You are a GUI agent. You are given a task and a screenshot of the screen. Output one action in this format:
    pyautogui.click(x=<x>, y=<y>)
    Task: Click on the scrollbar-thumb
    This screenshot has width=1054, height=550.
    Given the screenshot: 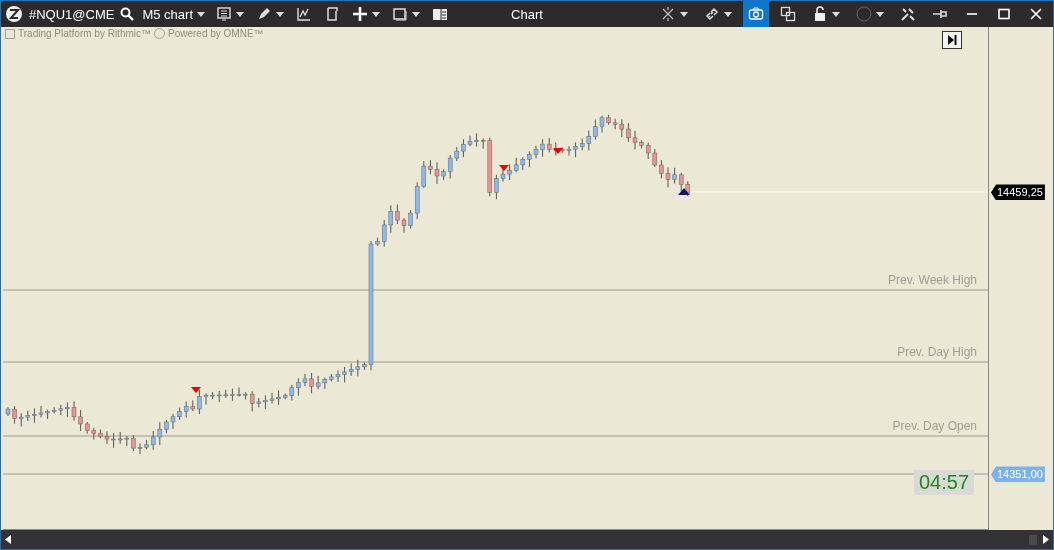 What is the action you would take?
    pyautogui.click(x=1033, y=539)
    